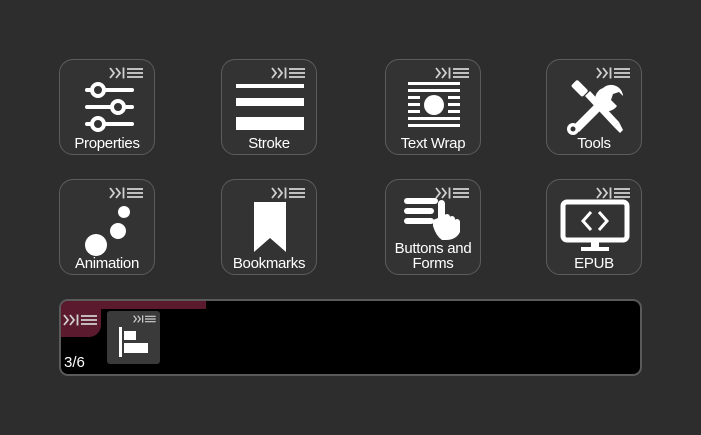 Image resolution: width=701 pixels, height=435 pixels. What do you see at coordinates (594, 263) in the screenshot?
I see `tile-label: EPUB` at bounding box center [594, 263].